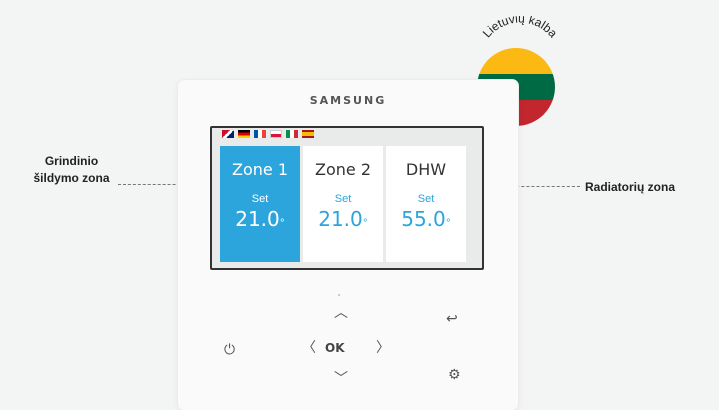 The width and height of the screenshot is (719, 410). Describe the element at coordinates (335, 348) in the screenshot. I see `ok-button: OK` at that location.